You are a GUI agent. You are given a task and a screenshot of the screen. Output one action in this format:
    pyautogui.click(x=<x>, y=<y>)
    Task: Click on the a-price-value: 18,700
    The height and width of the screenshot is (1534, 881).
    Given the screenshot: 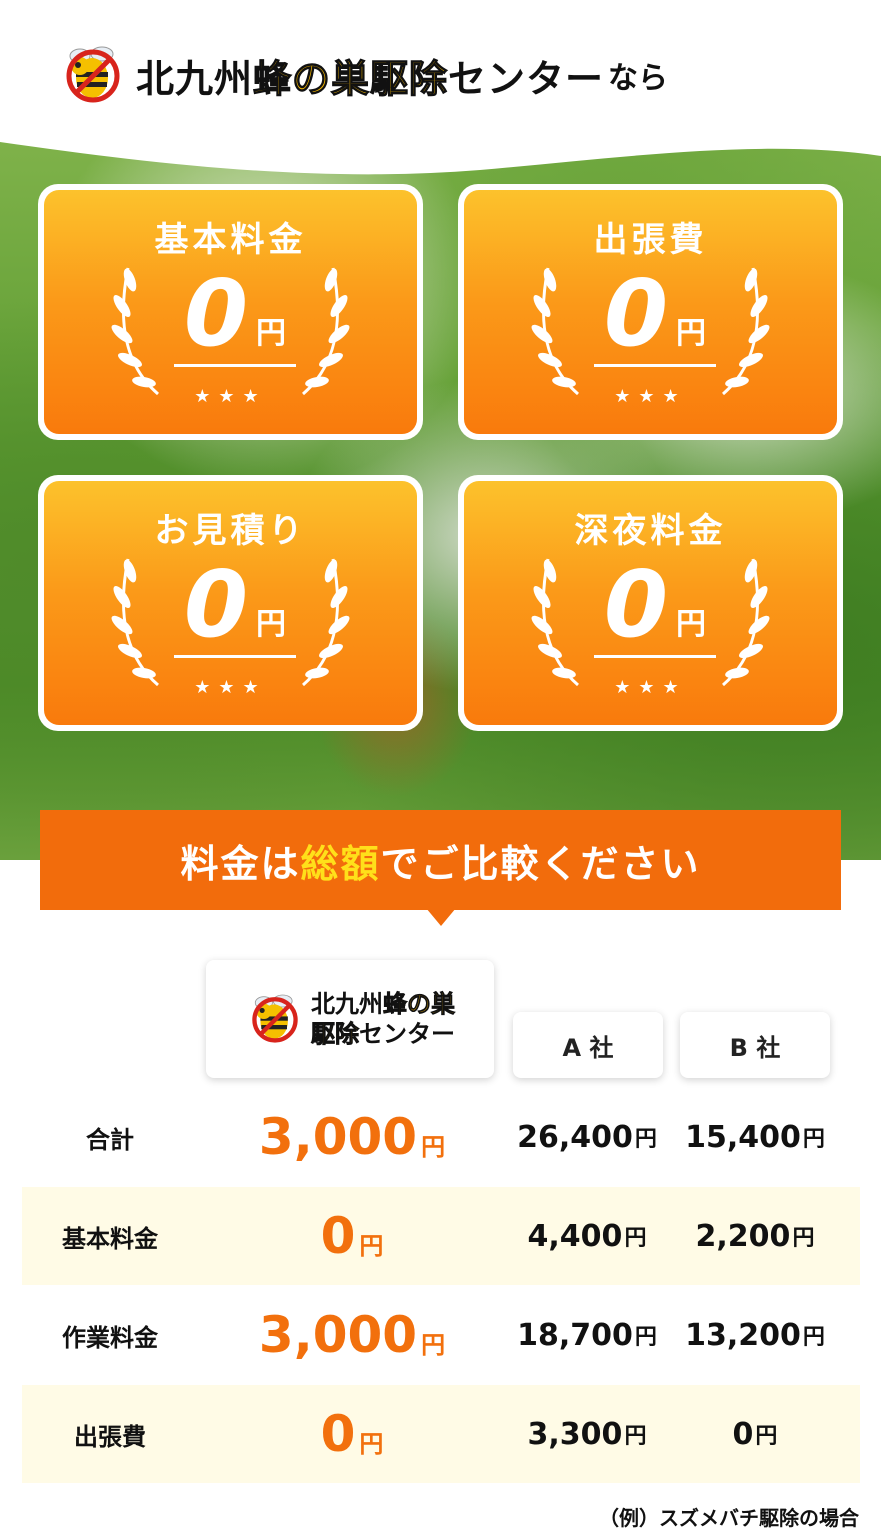 What is the action you would take?
    pyautogui.click(x=575, y=1335)
    